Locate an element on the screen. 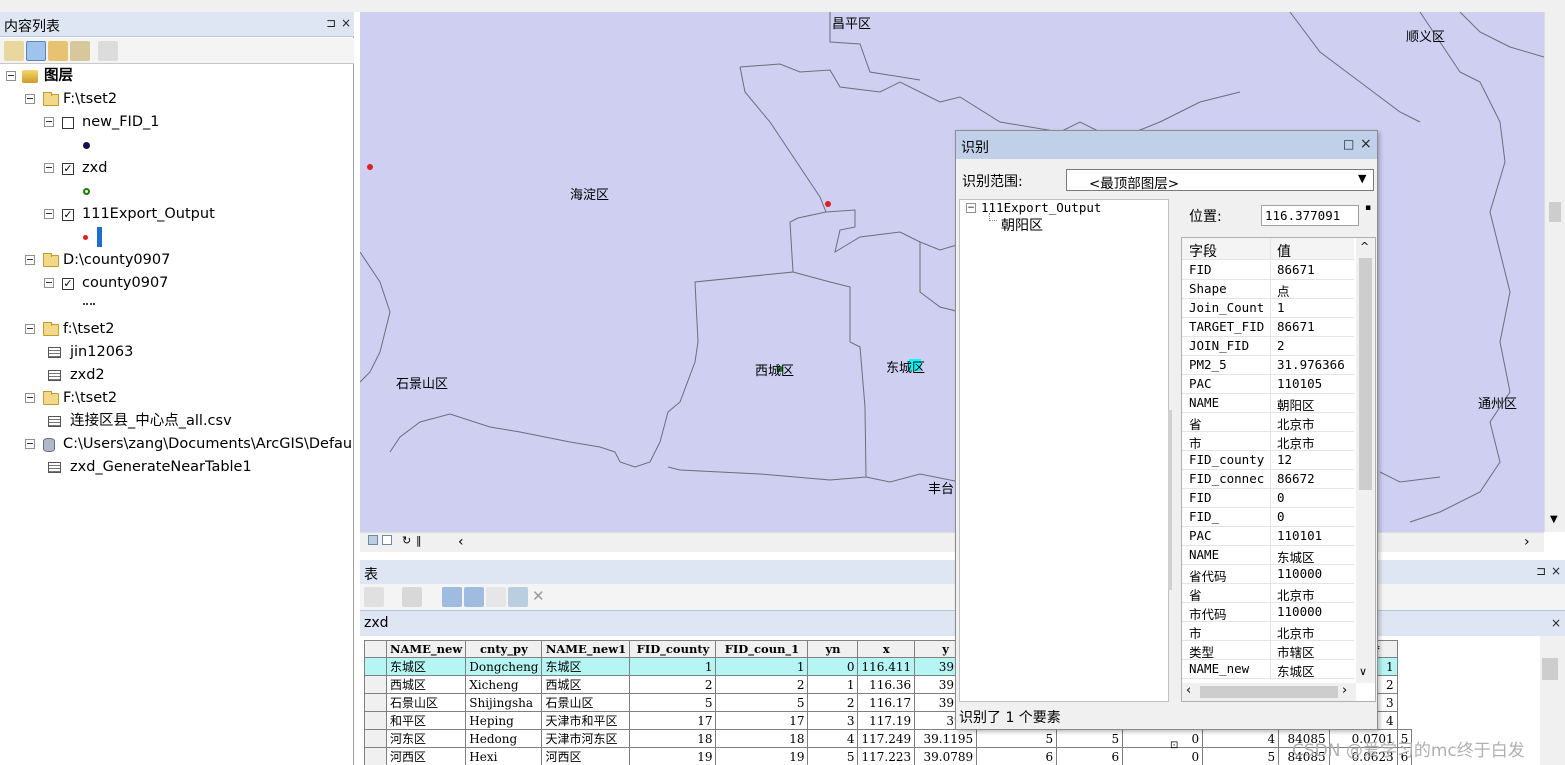 This screenshot has height=765, width=1565. table-cell: 116.411 is located at coordinates (886, 666).